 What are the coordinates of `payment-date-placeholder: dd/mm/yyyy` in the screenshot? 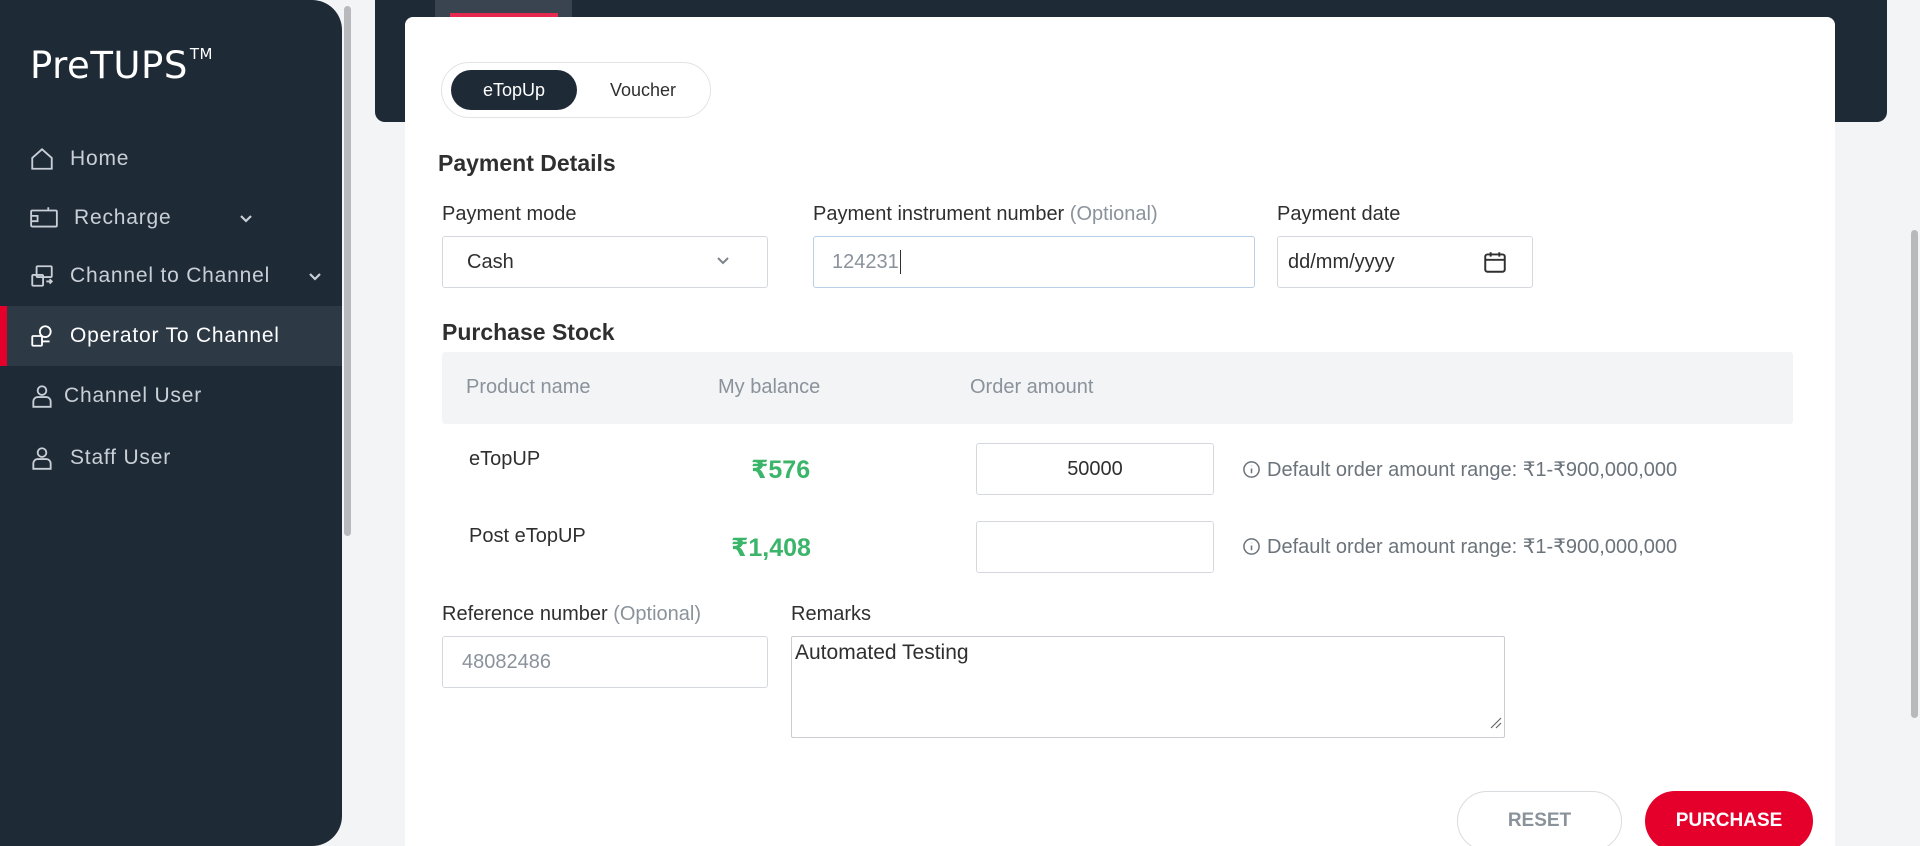 It's located at (1341, 261).